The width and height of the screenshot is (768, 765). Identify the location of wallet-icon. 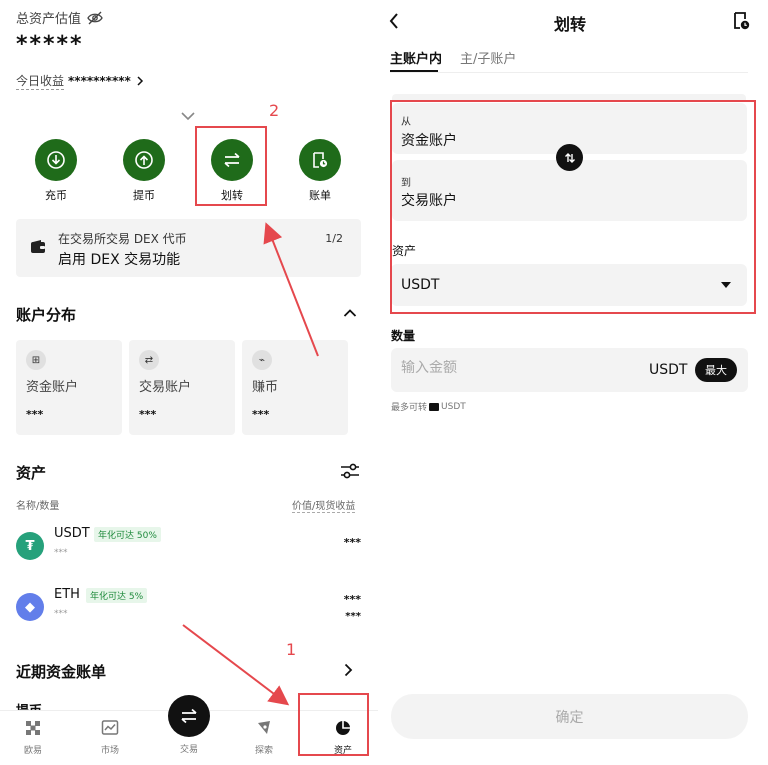
(38, 246).